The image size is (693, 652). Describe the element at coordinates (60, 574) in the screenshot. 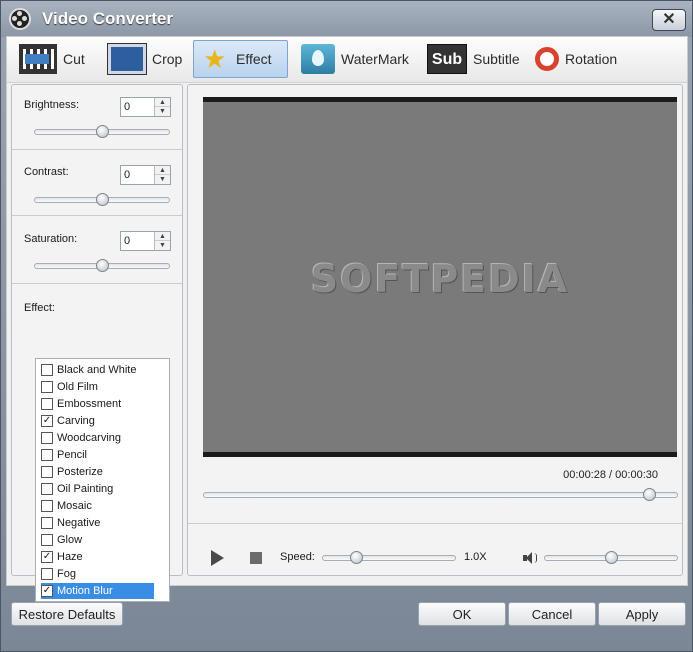

I see `effect-item: Fog` at that location.